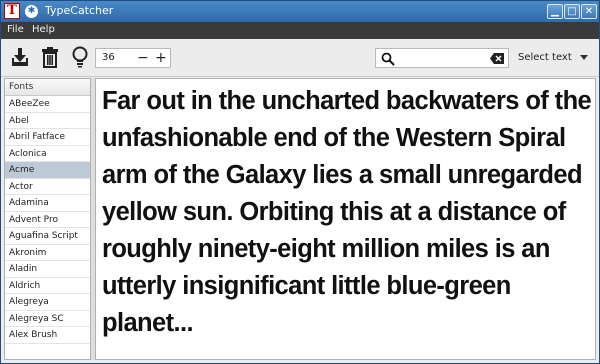 This screenshot has width=600, height=364. What do you see at coordinates (388, 59) in the screenshot?
I see `search-icon` at bounding box center [388, 59].